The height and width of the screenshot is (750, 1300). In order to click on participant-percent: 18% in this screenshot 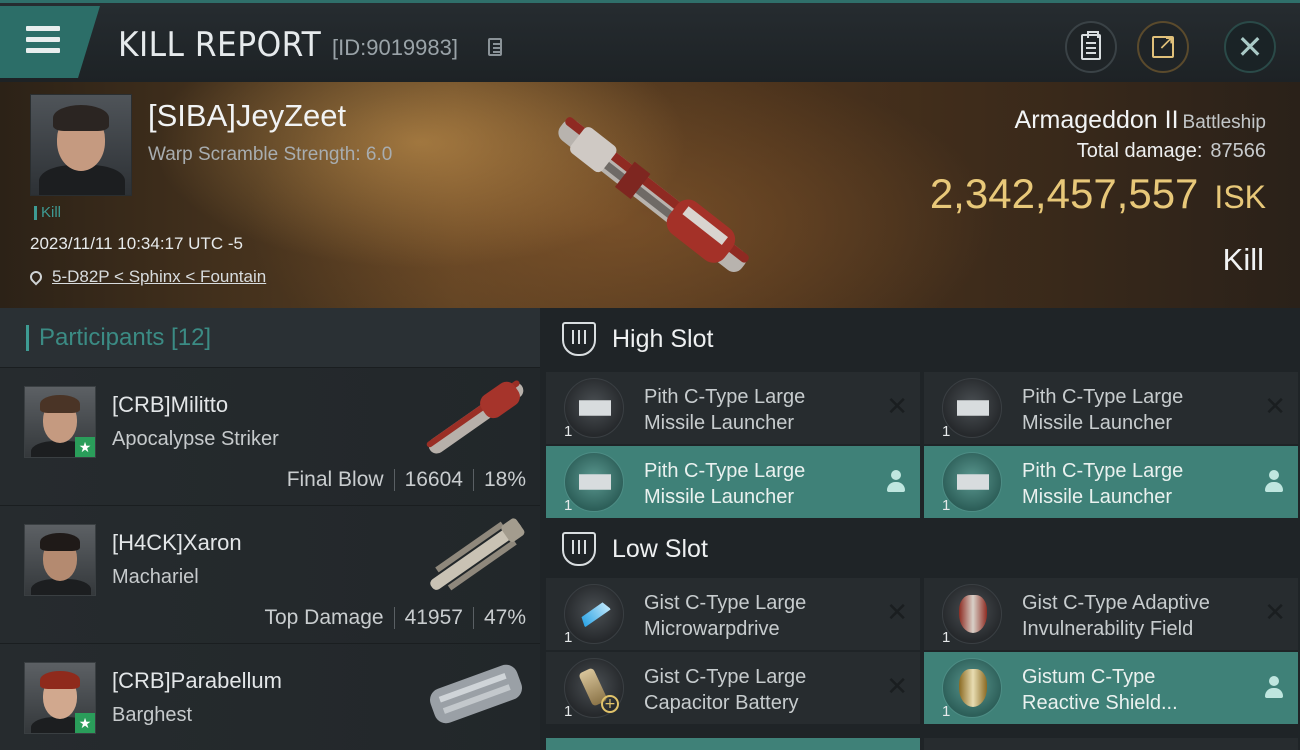, I will do `click(504, 479)`.